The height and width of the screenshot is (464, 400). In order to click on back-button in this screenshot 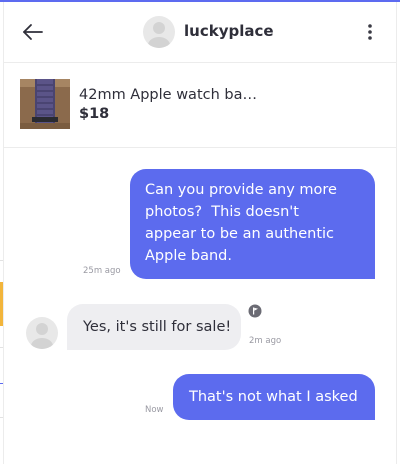, I will do `click(33, 32)`.